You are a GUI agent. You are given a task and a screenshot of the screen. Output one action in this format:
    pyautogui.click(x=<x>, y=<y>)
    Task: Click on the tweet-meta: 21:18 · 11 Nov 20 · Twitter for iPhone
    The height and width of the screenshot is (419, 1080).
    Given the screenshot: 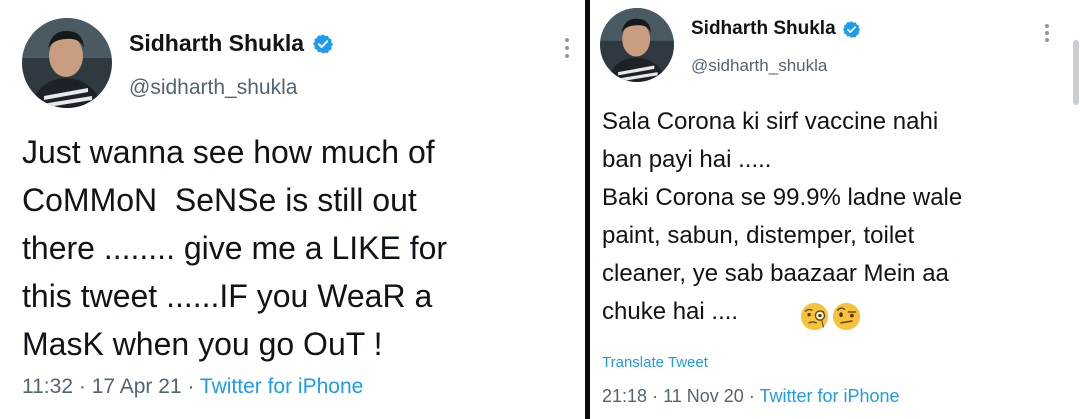 What is the action you would take?
    pyautogui.click(x=751, y=396)
    